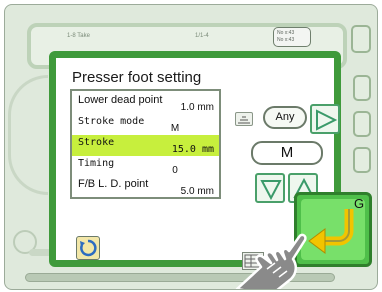  I want to click on row-label: Lower dead point, so click(120, 100).